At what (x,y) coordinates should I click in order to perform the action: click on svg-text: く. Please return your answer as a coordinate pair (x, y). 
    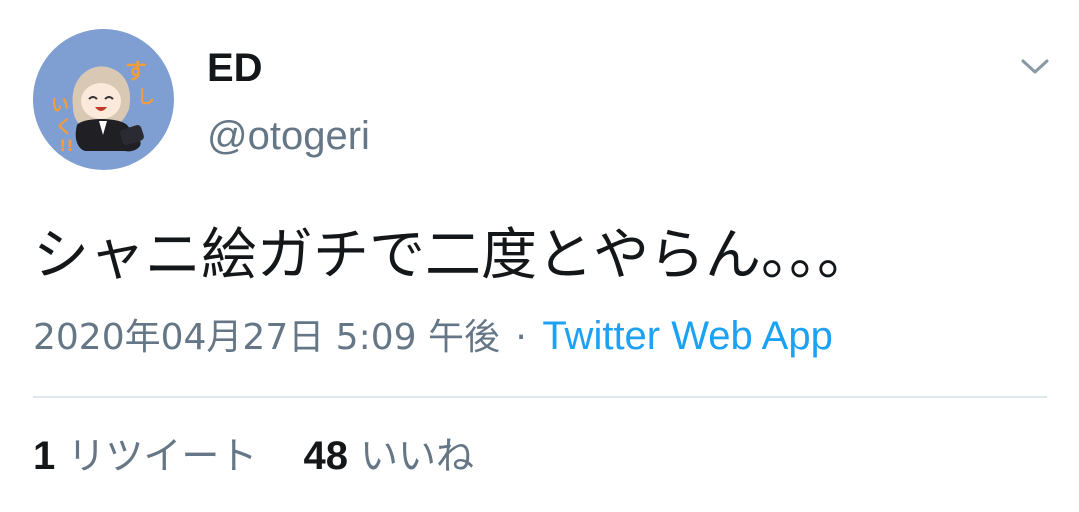
    Looking at the image, I should click on (64, 127).